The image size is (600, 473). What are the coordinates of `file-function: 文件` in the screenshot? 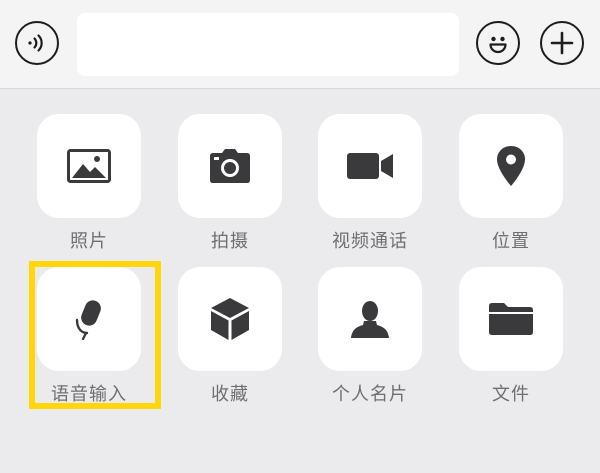 It's located at (511, 342).